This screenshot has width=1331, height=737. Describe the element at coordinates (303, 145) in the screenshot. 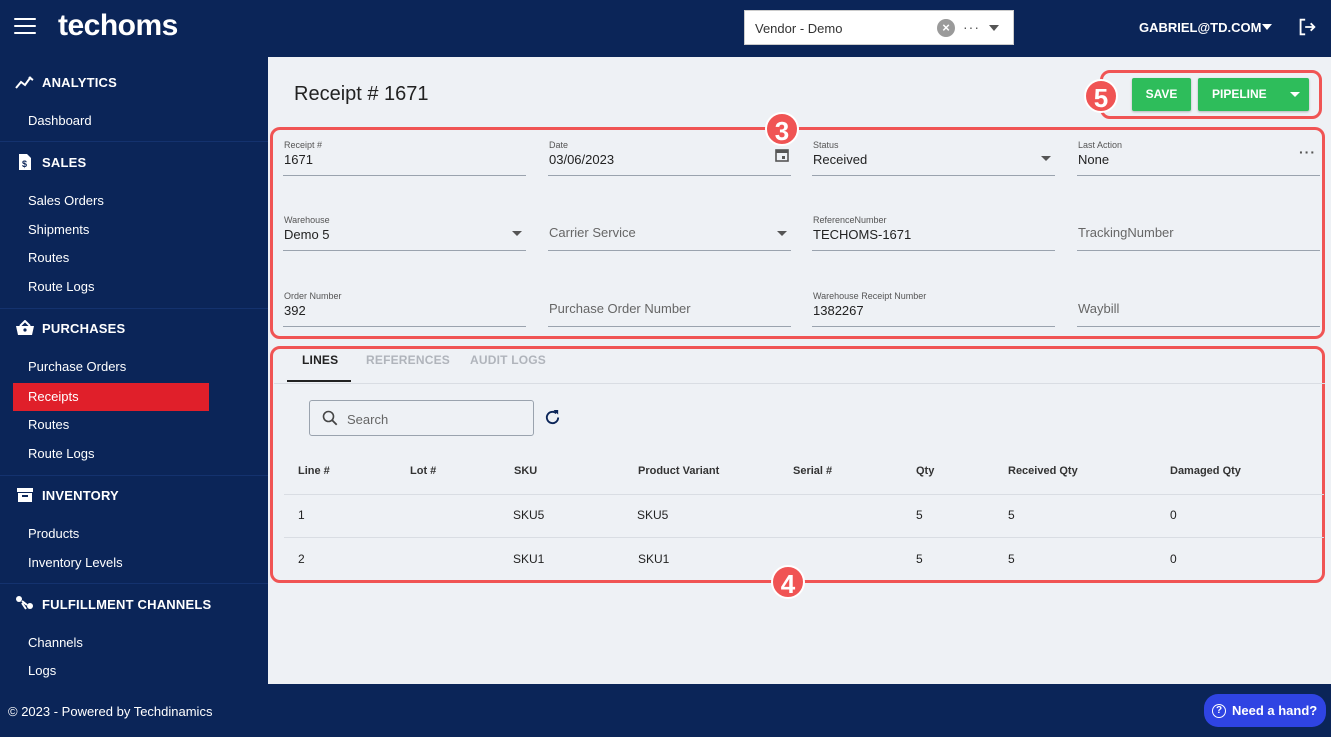

I see `field-label: Receipt #` at that location.